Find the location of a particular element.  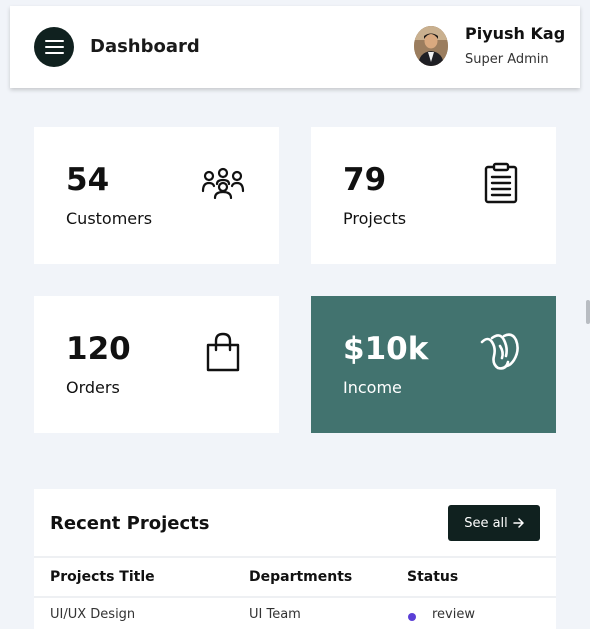

stat-label: Income is located at coordinates (372, 387).